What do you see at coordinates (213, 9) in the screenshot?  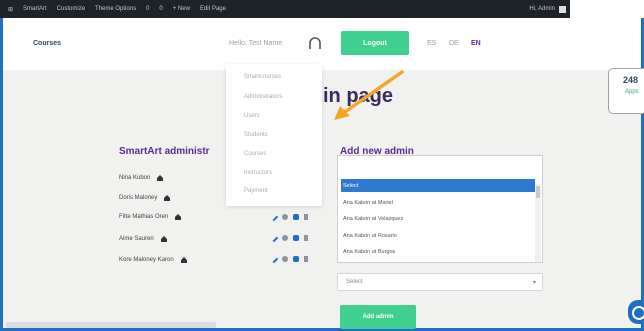 I see `admin-bar-item-edit: Edit Page` at bounding box center [213, 9].